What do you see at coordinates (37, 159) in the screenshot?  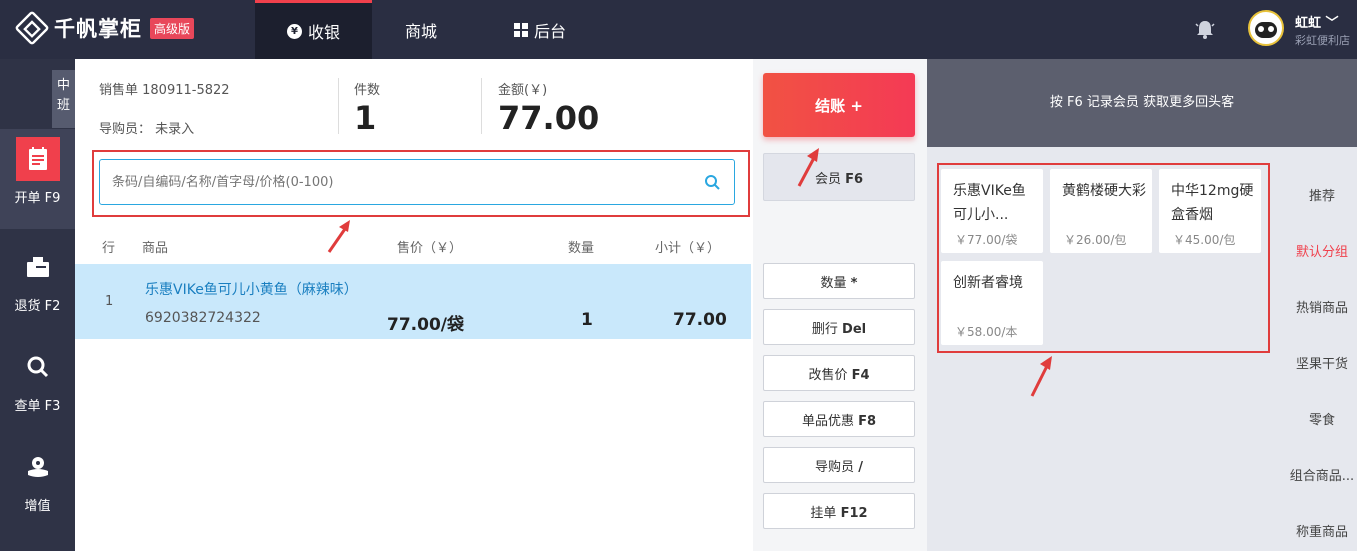 I see `receipt-icon` at bounding box center [37, 159].